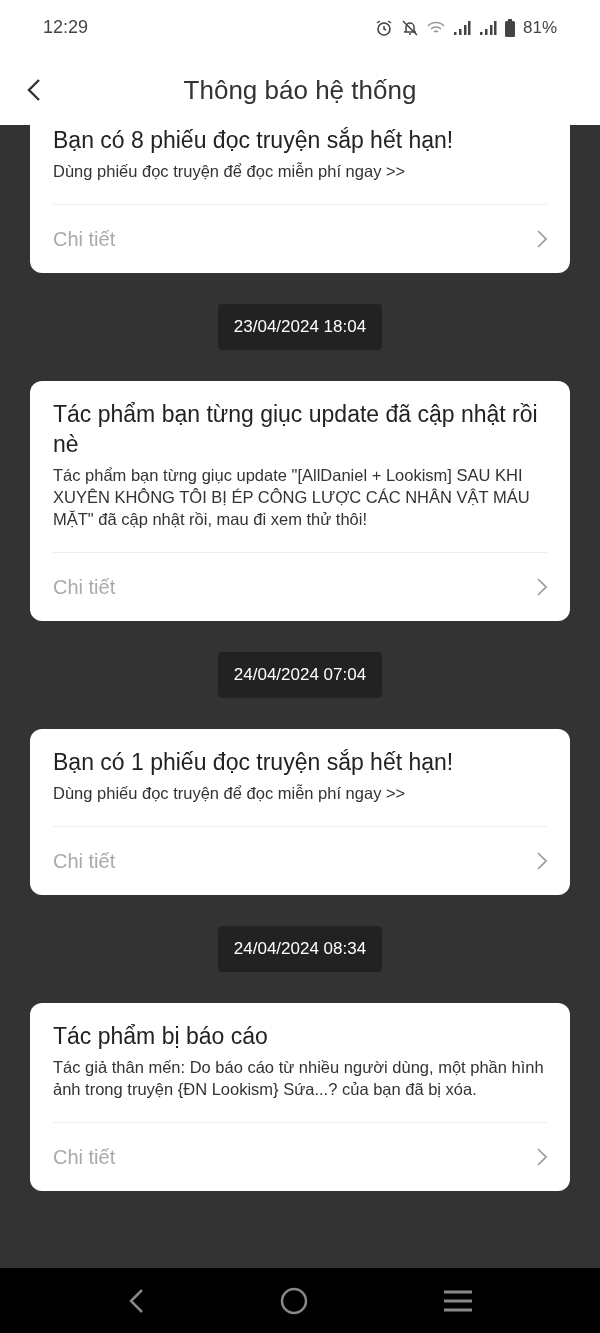 This screenshot has width=600, height=1333. Describe the element at coordinates (300, 675) in the screenshot. I see `date-label: 24/04/2024 07:04` at that location.